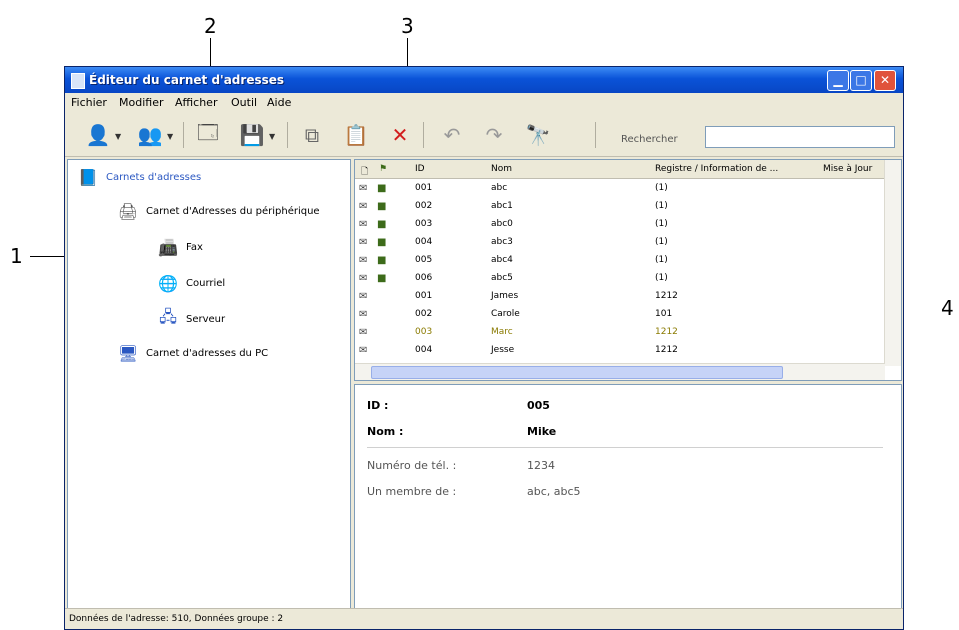  I want to click on callout-2: 2, so click(210, 26).